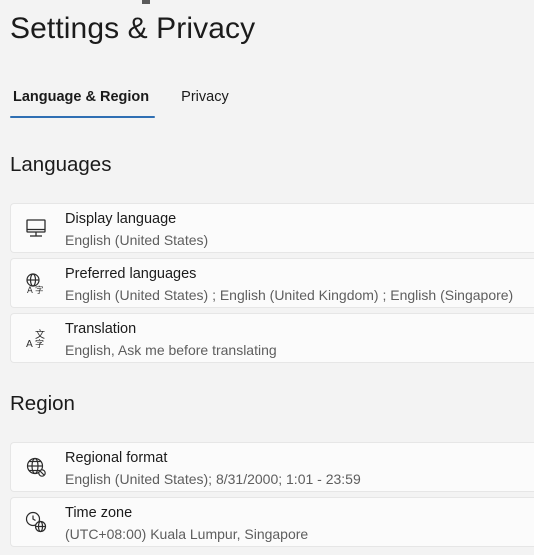  What do you see at coordinates (146, 2) in the screenshot?
I see `scroll-indicator` at bounding box center [146, 2].